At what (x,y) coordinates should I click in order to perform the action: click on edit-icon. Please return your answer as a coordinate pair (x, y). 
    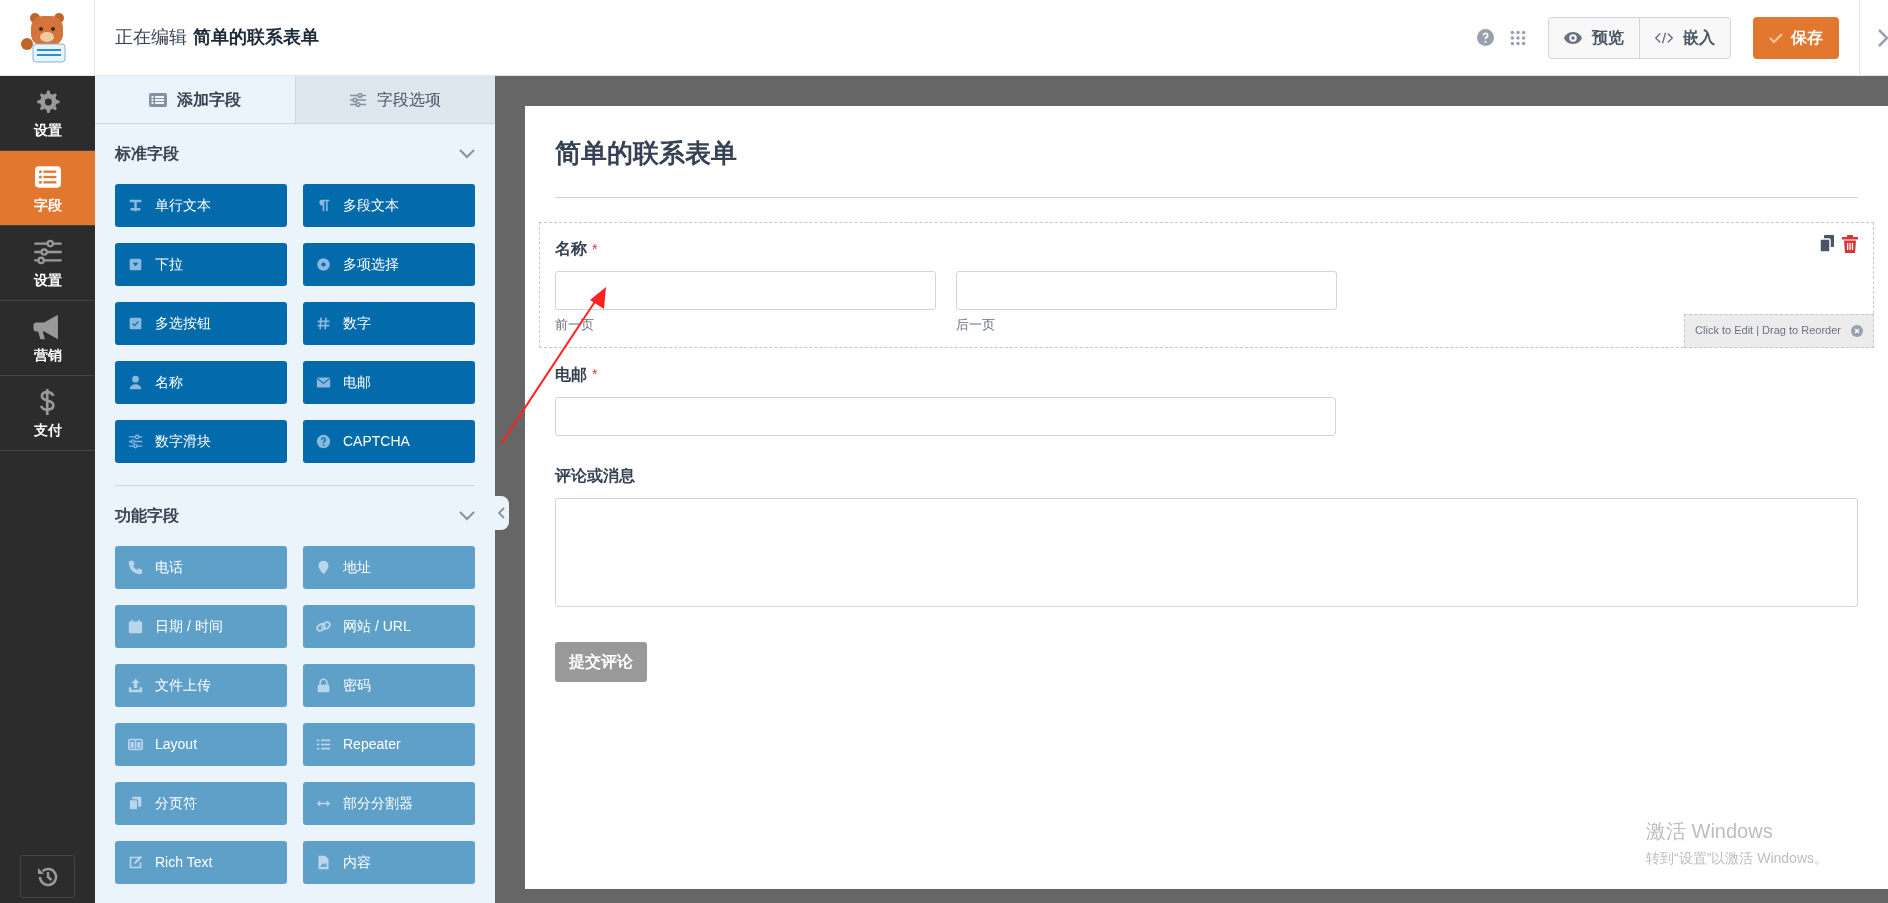
    Looking at the image, I should click on (135, 862).